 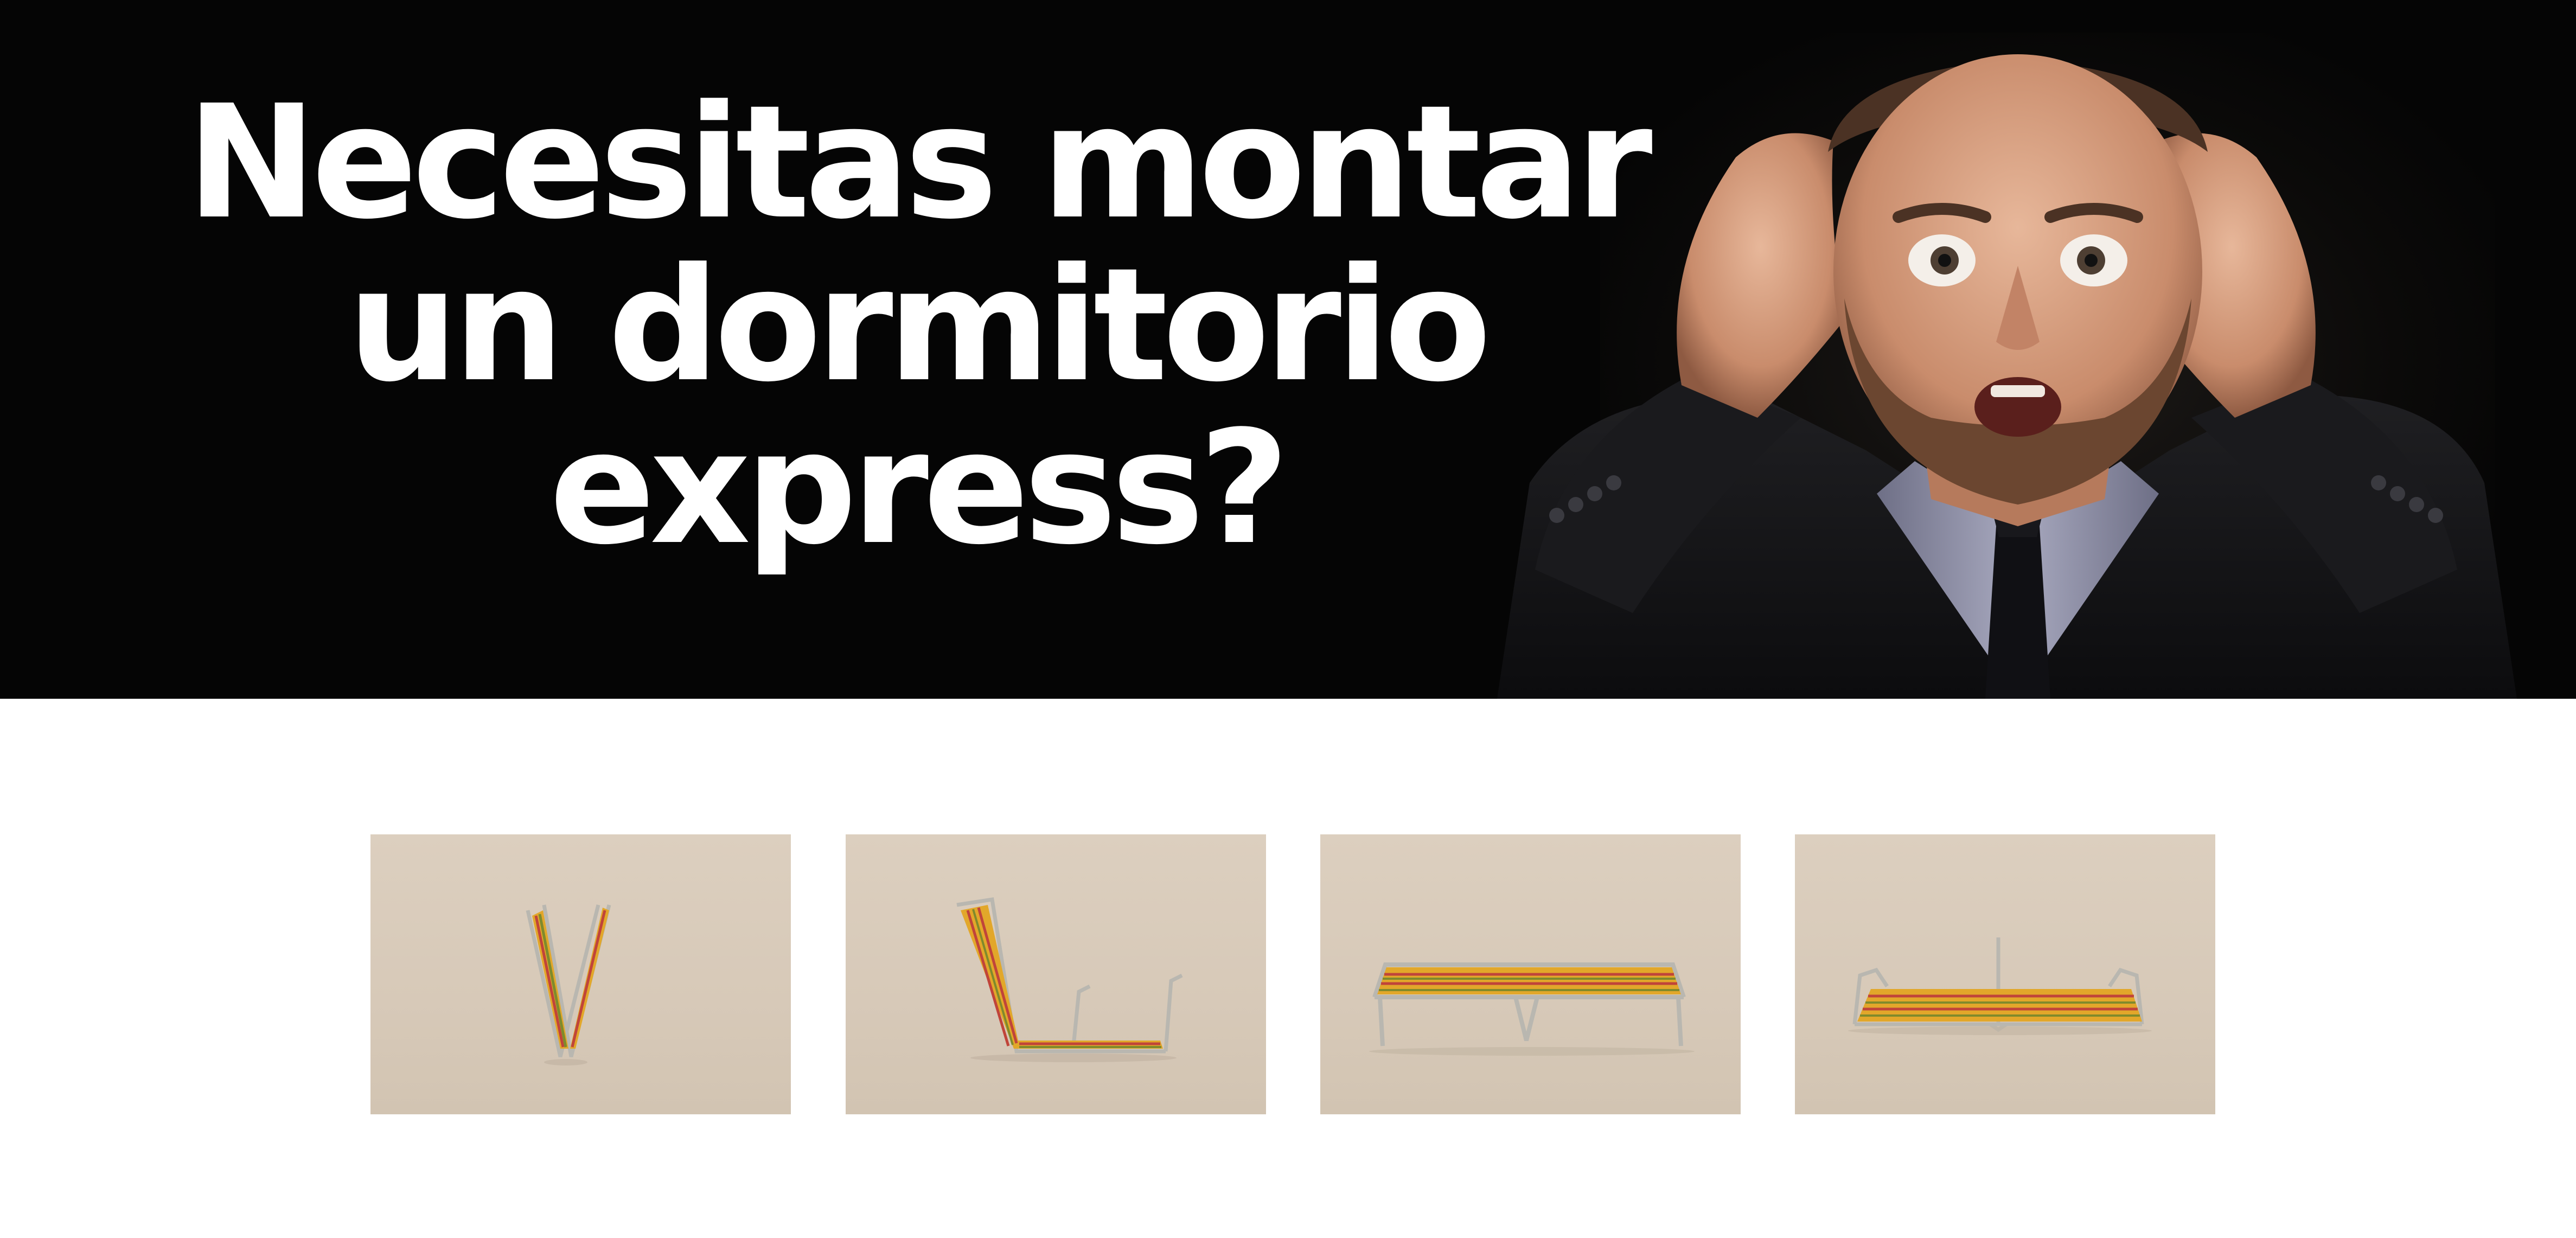 I want to click on gallery-item-open-front, so click(x=2005, y=974).